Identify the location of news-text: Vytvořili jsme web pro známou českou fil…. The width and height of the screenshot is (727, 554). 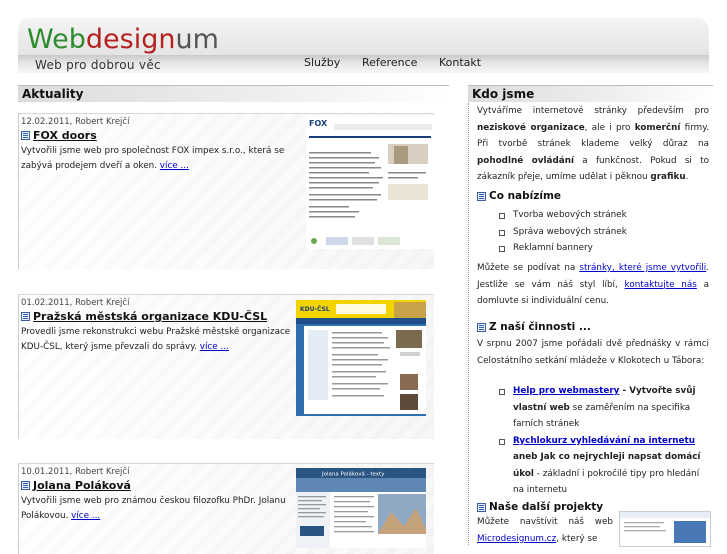
(153, 508).